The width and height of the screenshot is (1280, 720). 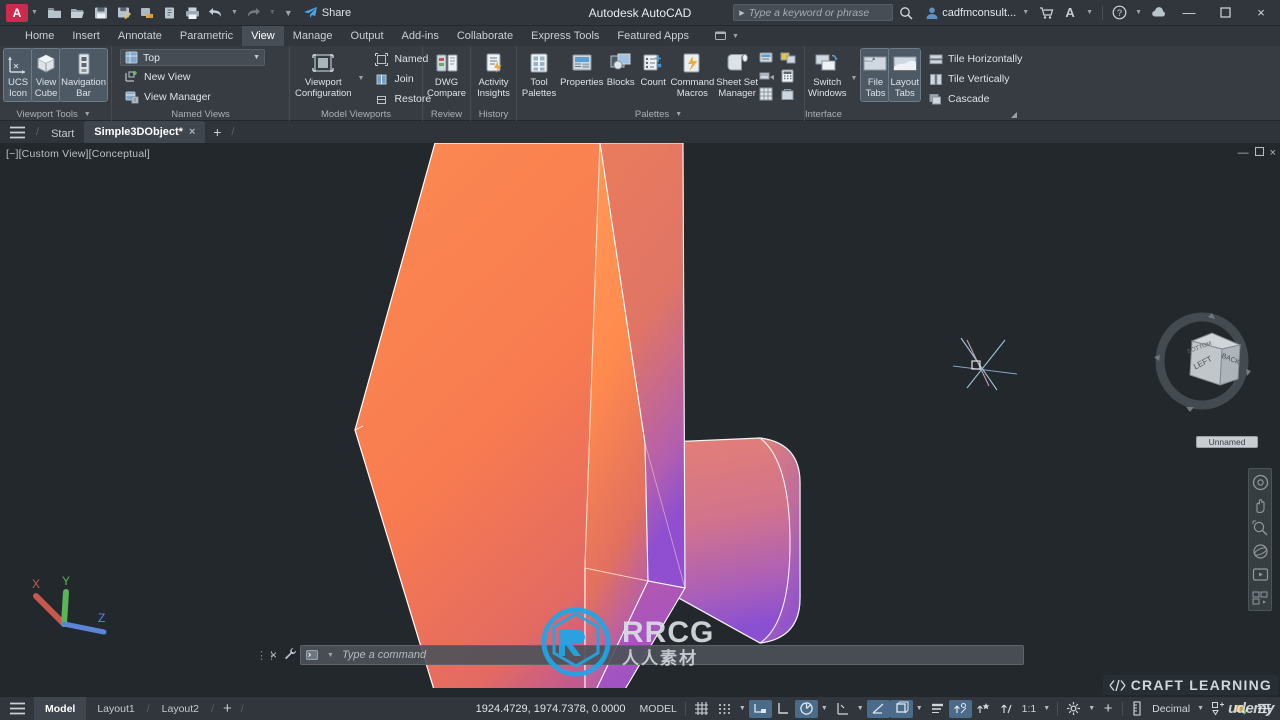 What do you see at coordinates (313, 36) in the screenshot?
I see `tab-manage: Manage` at bounding box center [313, 36].